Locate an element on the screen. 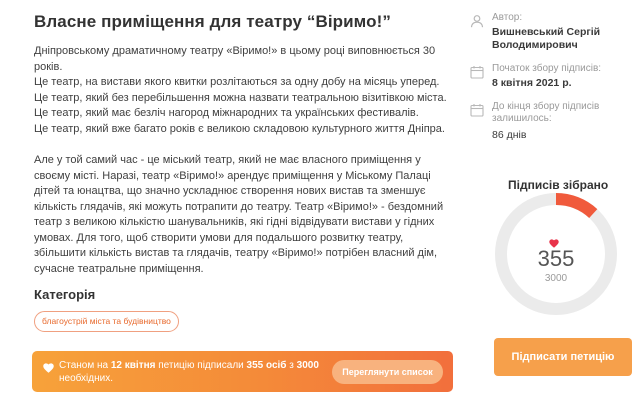 The width and height of the screenshot is (640, 406). banner-goal: 3000 is located at coordinates (307, 365).